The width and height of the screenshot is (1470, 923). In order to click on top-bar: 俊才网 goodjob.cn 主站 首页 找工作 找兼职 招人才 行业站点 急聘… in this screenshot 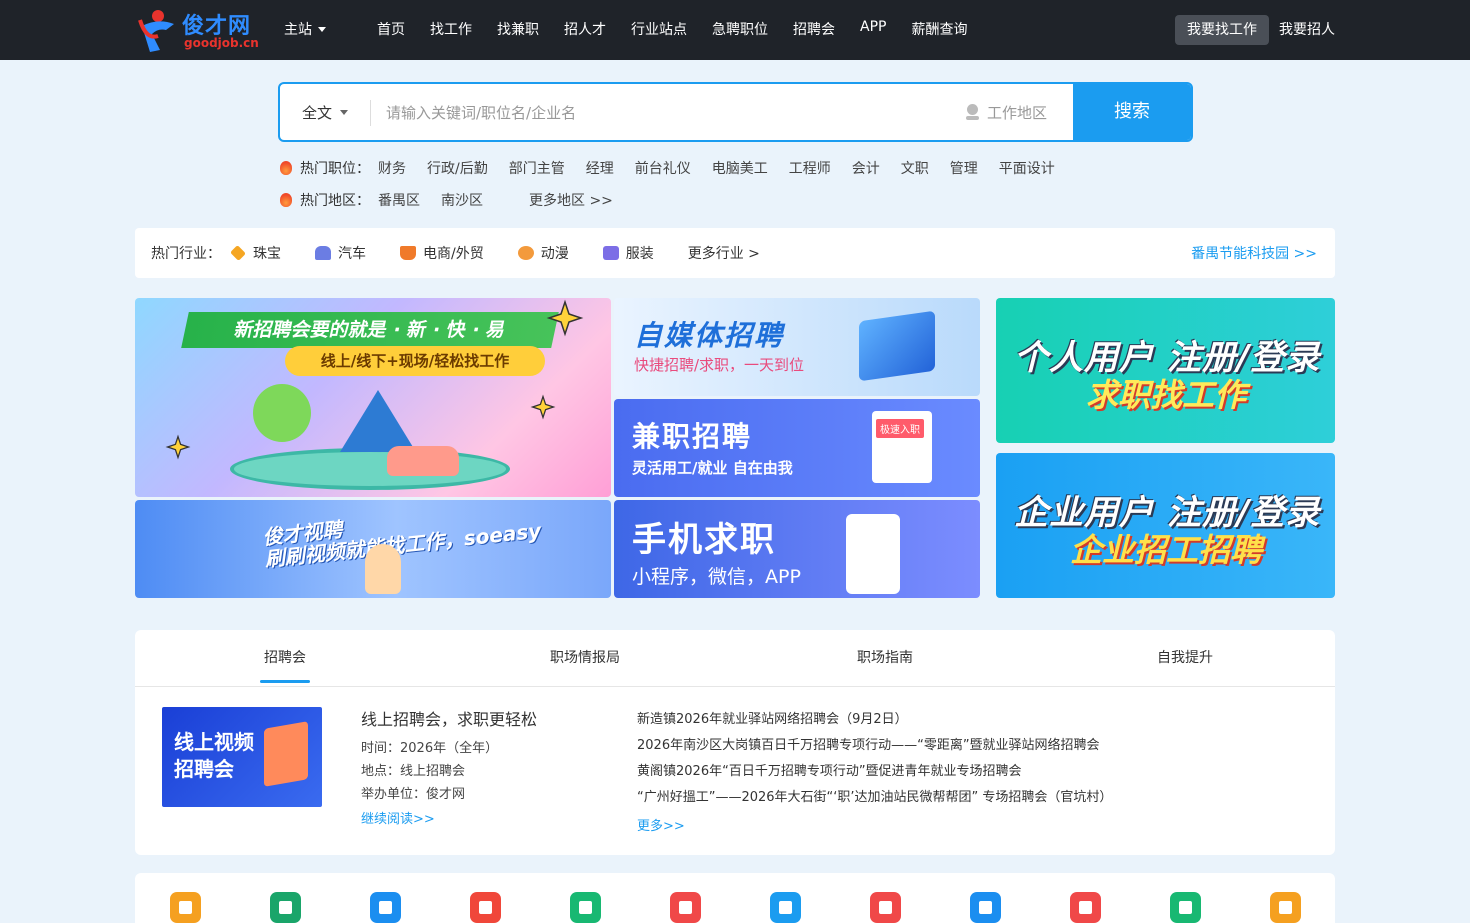, I will do `click(735, 30)`.